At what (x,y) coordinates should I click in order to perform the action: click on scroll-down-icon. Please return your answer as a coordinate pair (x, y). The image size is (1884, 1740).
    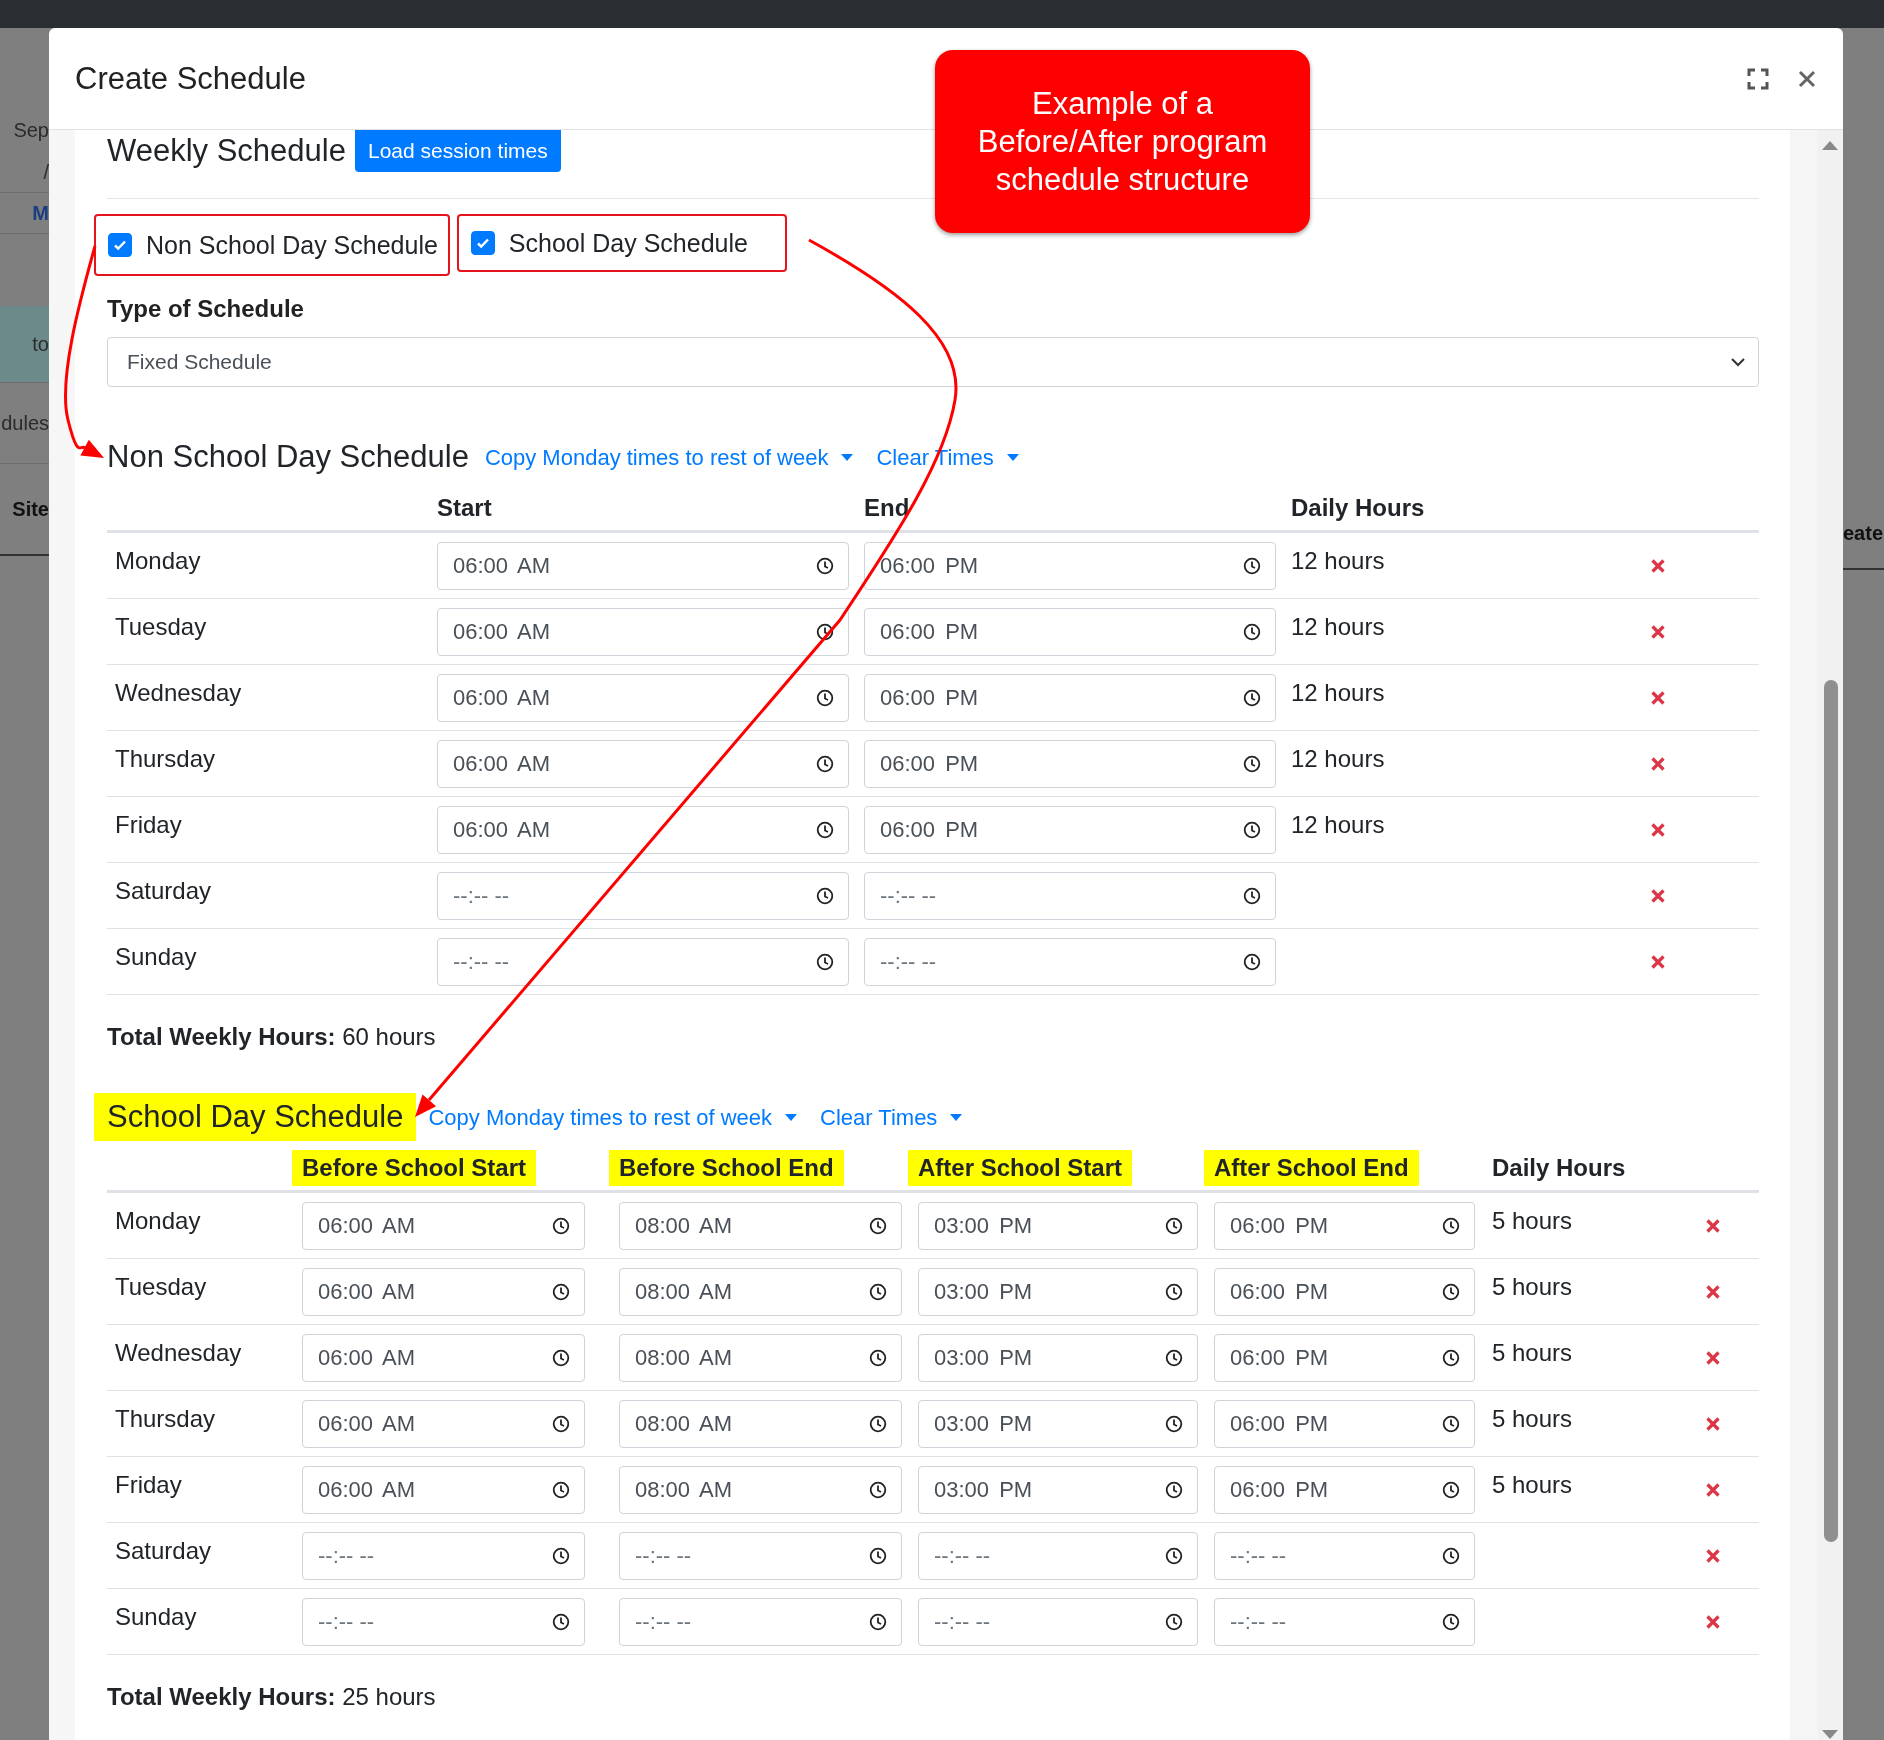
    Looking at the image, I should click on (1830, 1735).